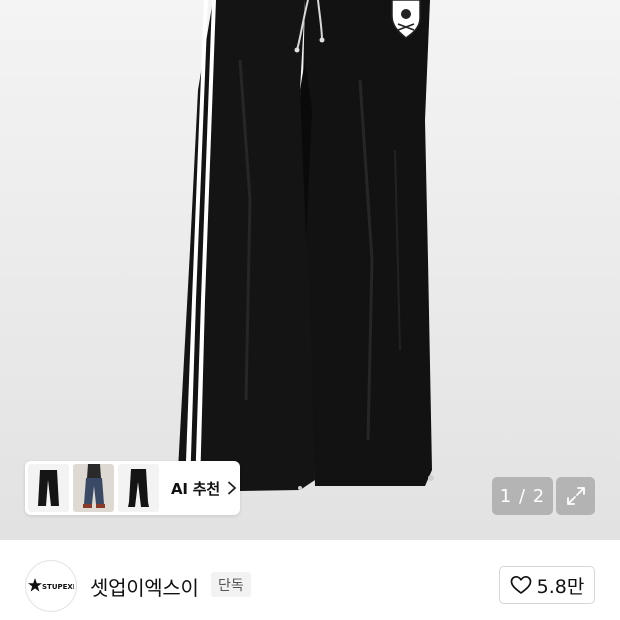  I want to click on expand-button, so click(575, 496).